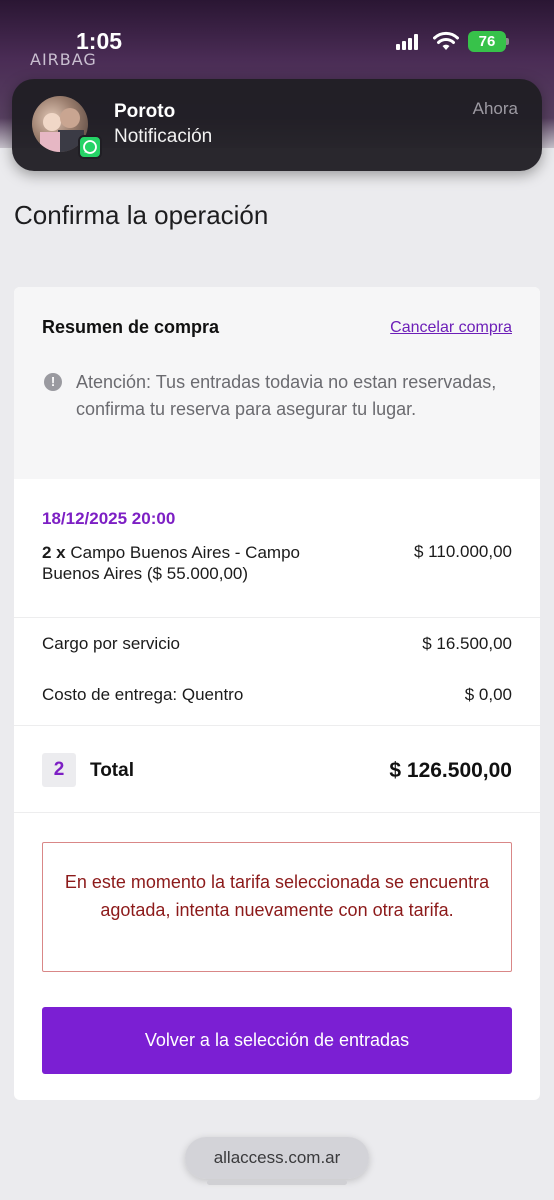 Image resolution: width=554 pixels, height=1200 pixels. What do you see at coordinates (277, 1182) in the screenshot?
I see `home-indicator` at bounding box center [277, 1182].